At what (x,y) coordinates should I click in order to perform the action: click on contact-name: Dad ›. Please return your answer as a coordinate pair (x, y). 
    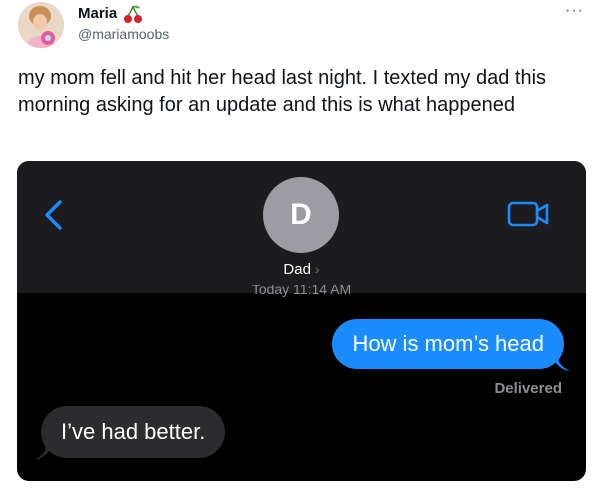
    Looking at the image, I should click on (301, 269).